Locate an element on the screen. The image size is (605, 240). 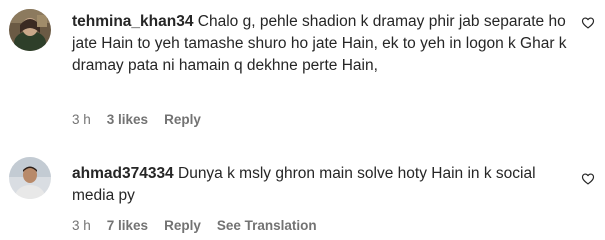
comment-meta: 3 h 3 likes Reply is located at coordinates (136, 119).